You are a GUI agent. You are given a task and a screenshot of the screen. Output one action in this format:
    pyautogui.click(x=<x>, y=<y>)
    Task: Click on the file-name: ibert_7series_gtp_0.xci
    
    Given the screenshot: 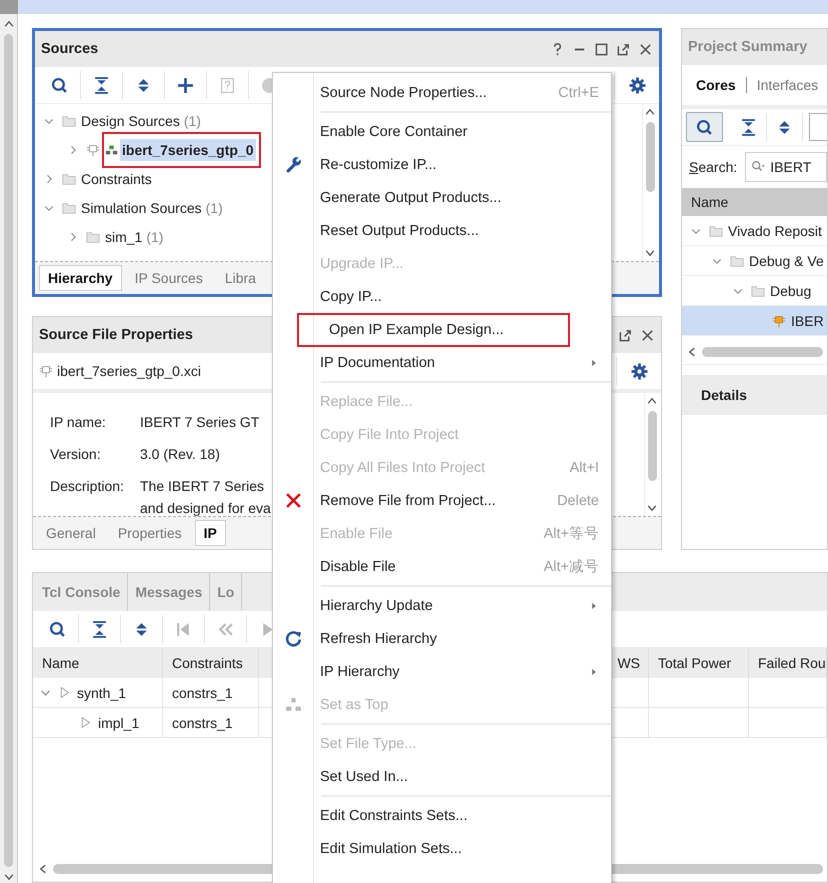 What is the action you would take?
    pyautogui.click(x=129, y=371)
    